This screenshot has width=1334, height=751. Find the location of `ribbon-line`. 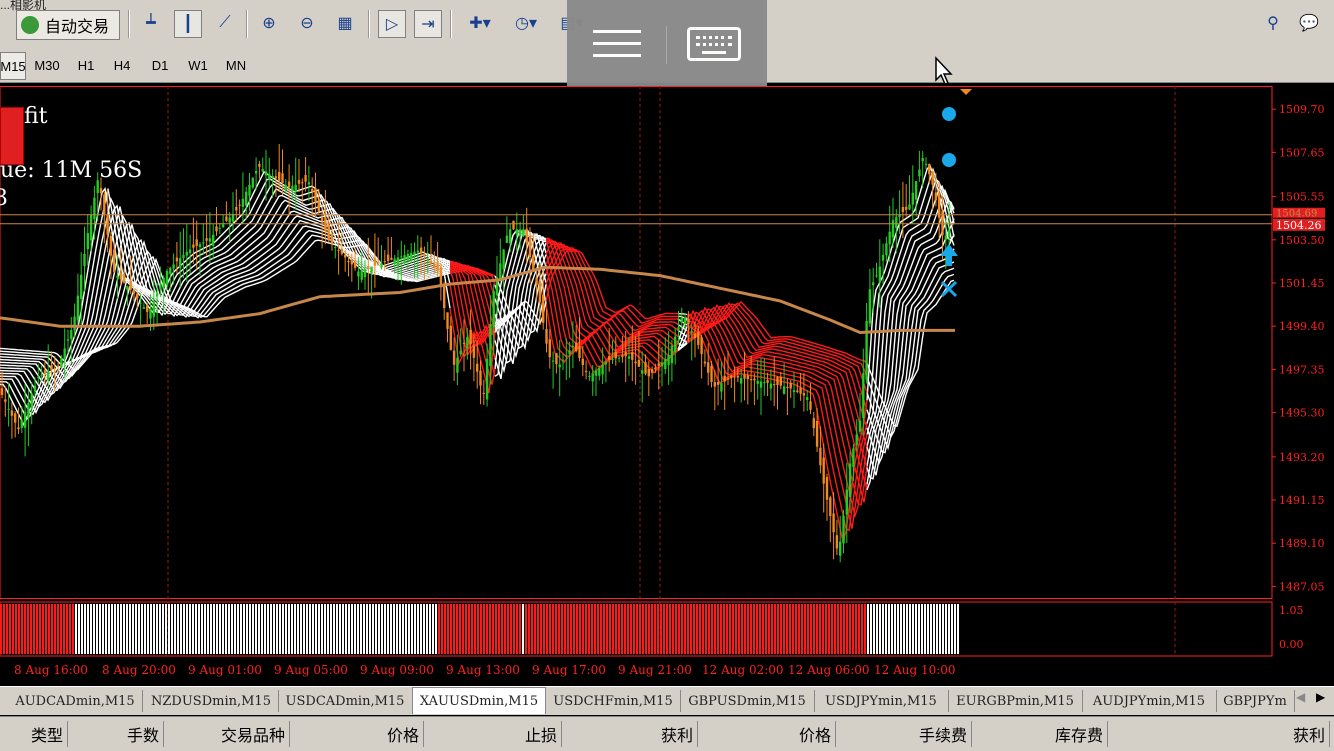

ribbon-line is located at coordinates (225, 298).